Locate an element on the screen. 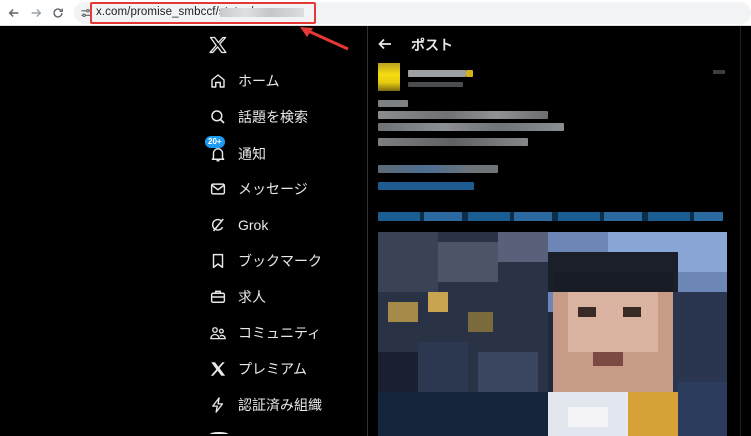 The image size is (751, 436). lightning-icon is located at coordinates (218, 405).